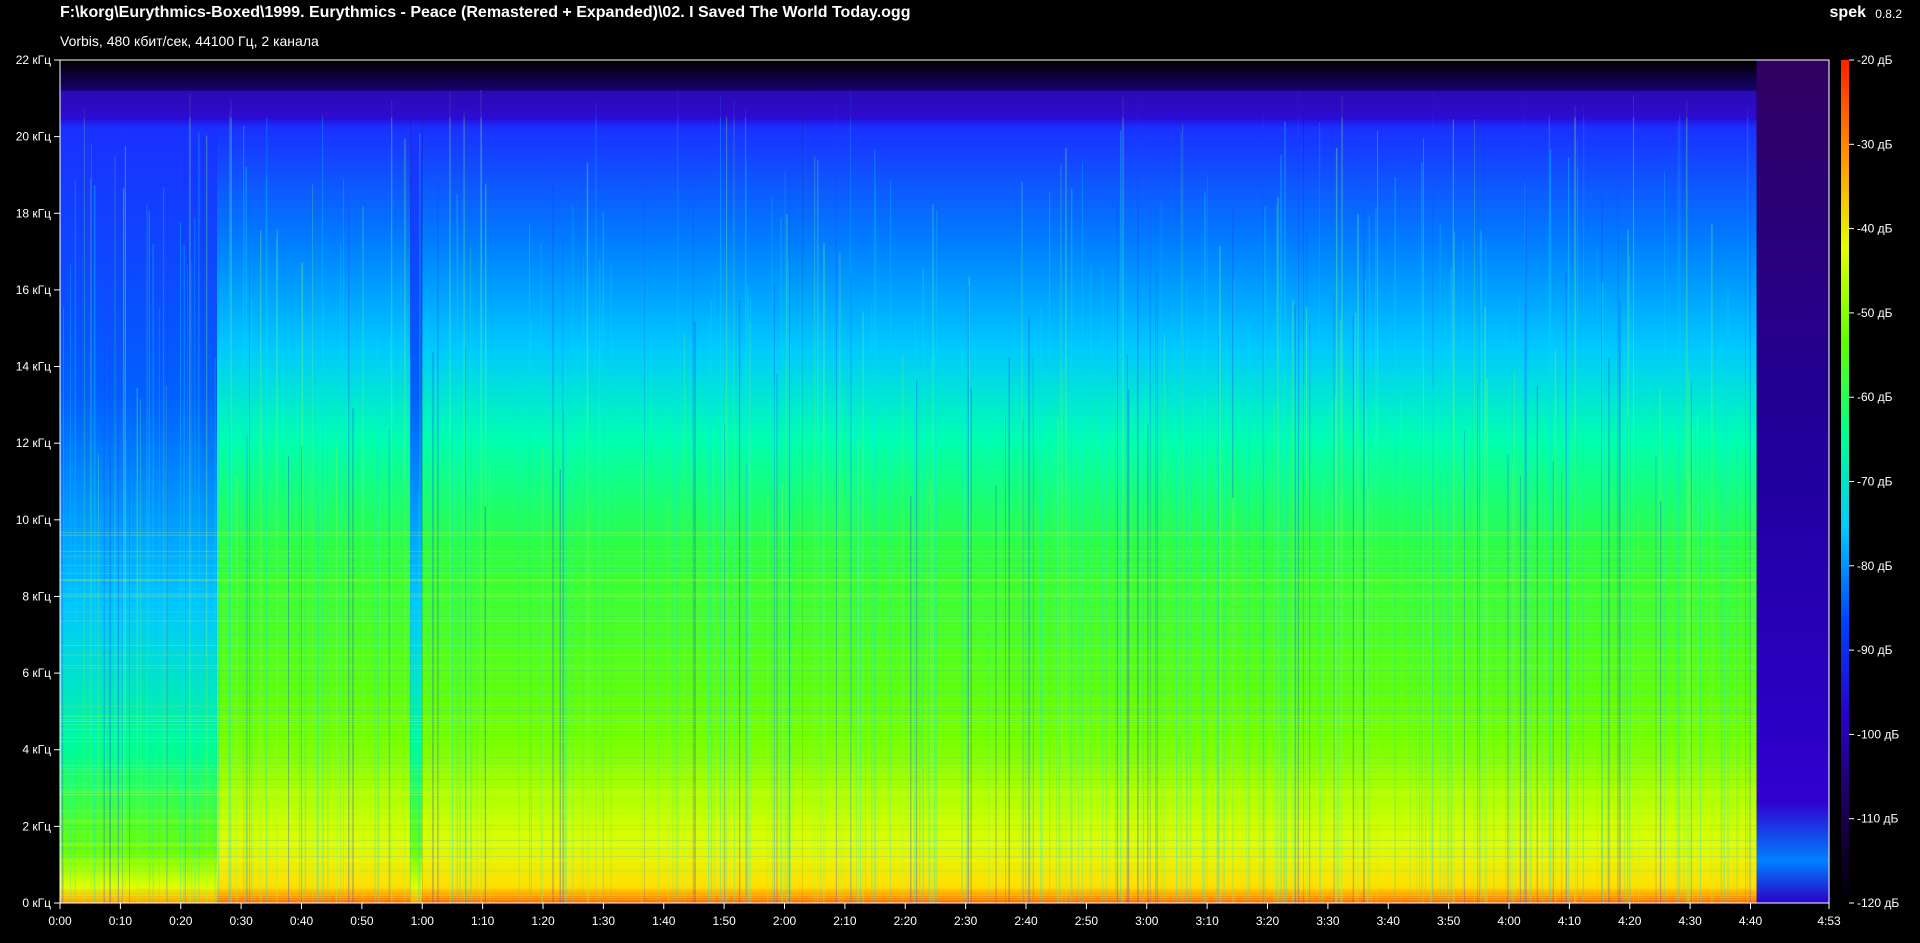 This screenshot has width=1920, height=943. Describe the element at coordinates (543, 921) in the screenshot. I see `x-tick-label: 1:20` at that location.